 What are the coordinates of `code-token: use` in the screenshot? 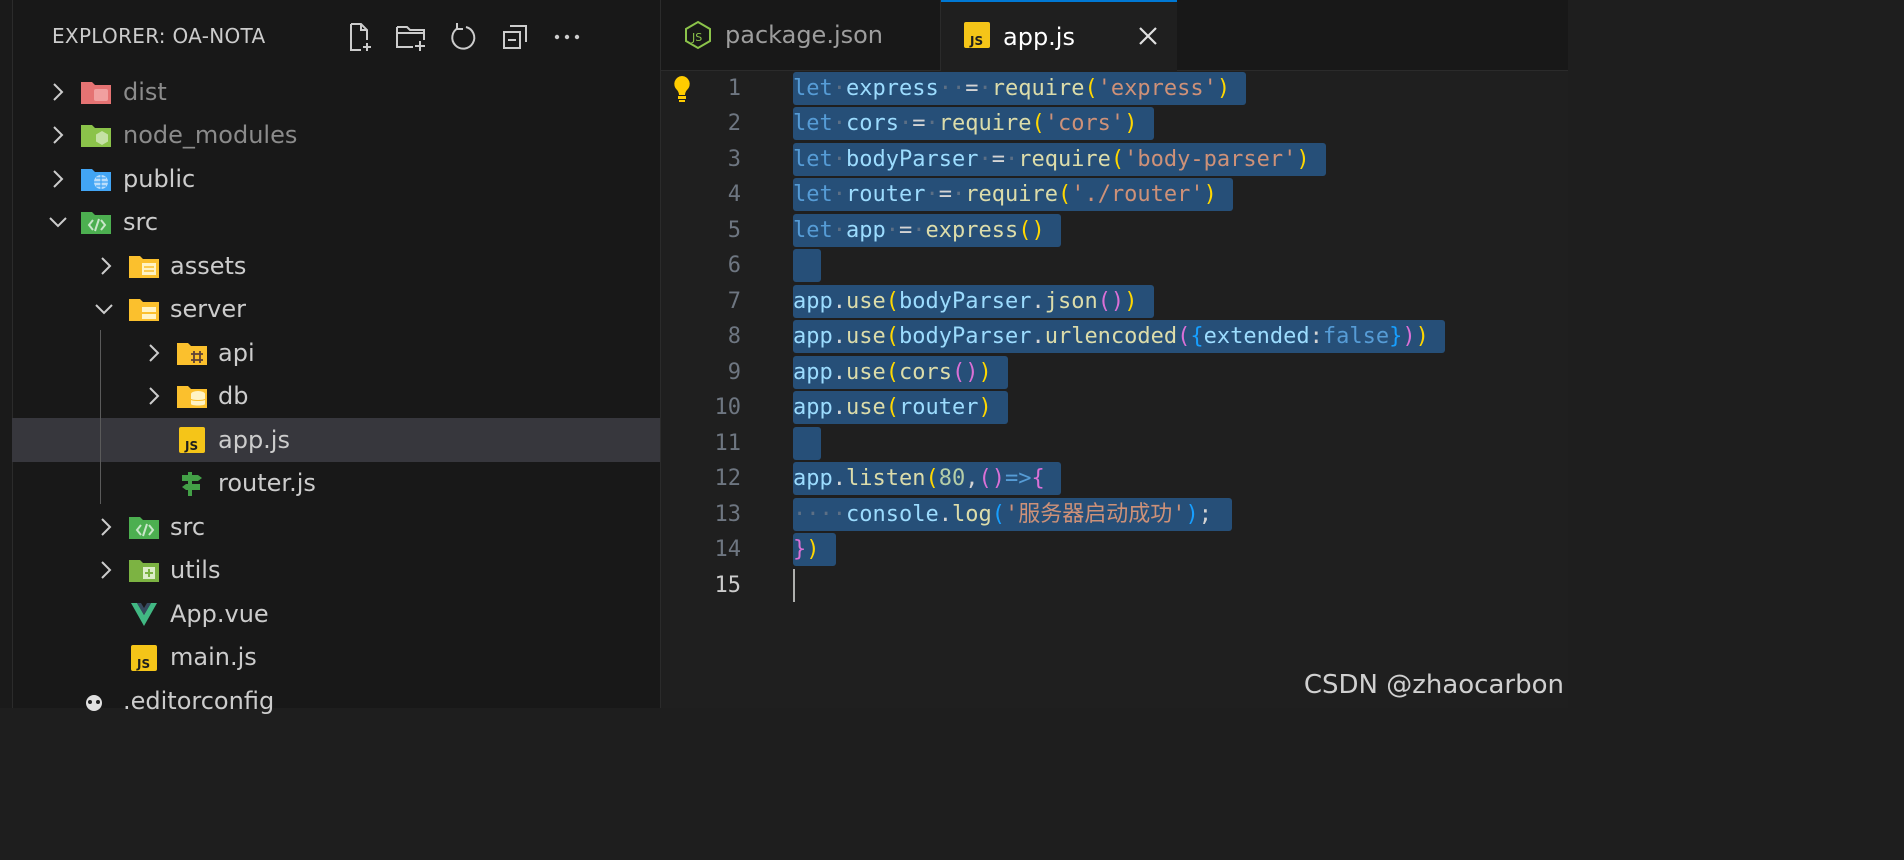 It's located at (866, 336).